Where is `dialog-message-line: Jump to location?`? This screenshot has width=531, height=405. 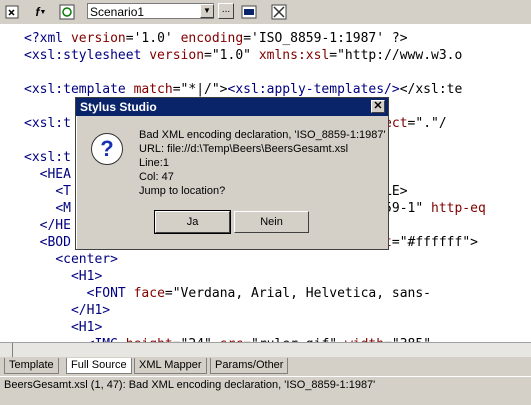
dialog-message-line: Jump to location? is located at coordinates (182, 191).